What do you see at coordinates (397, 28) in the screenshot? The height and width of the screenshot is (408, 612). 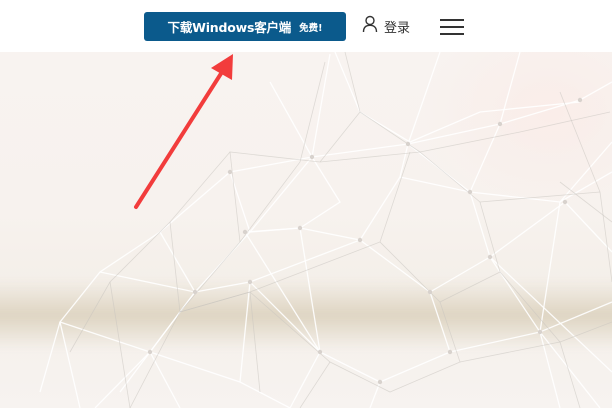 I see `login-label: 登录` at bounding box center [397, 28].